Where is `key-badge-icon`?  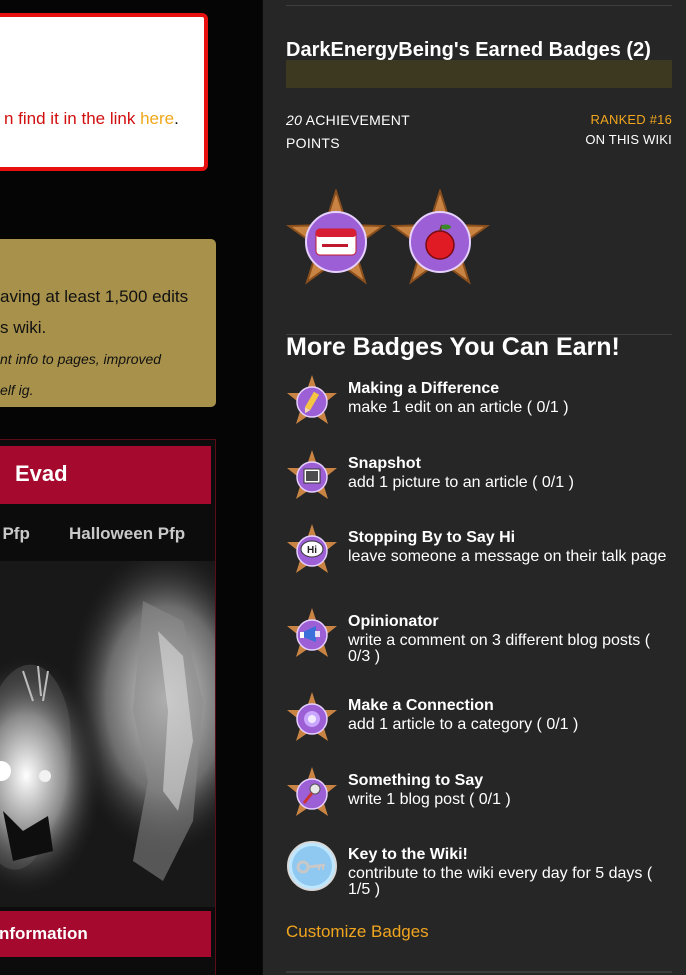
key-badge-icon is located at coordinates (312, 866).